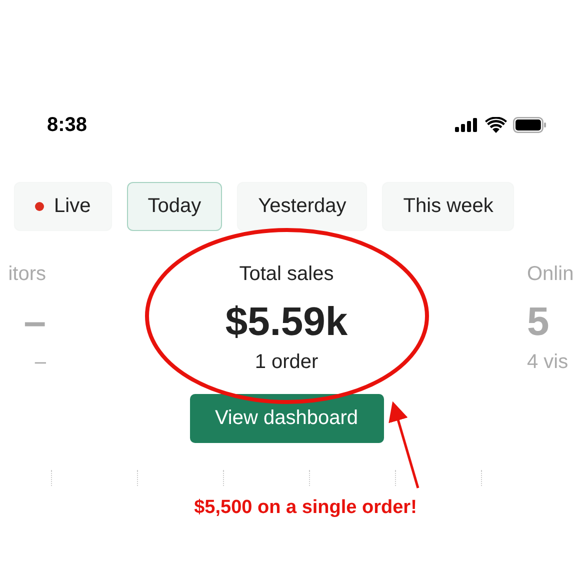  Describe the element at coordinates (305, 508) in the screenshot. I see `annotation-text: $5,500 on a single order!` at that location.